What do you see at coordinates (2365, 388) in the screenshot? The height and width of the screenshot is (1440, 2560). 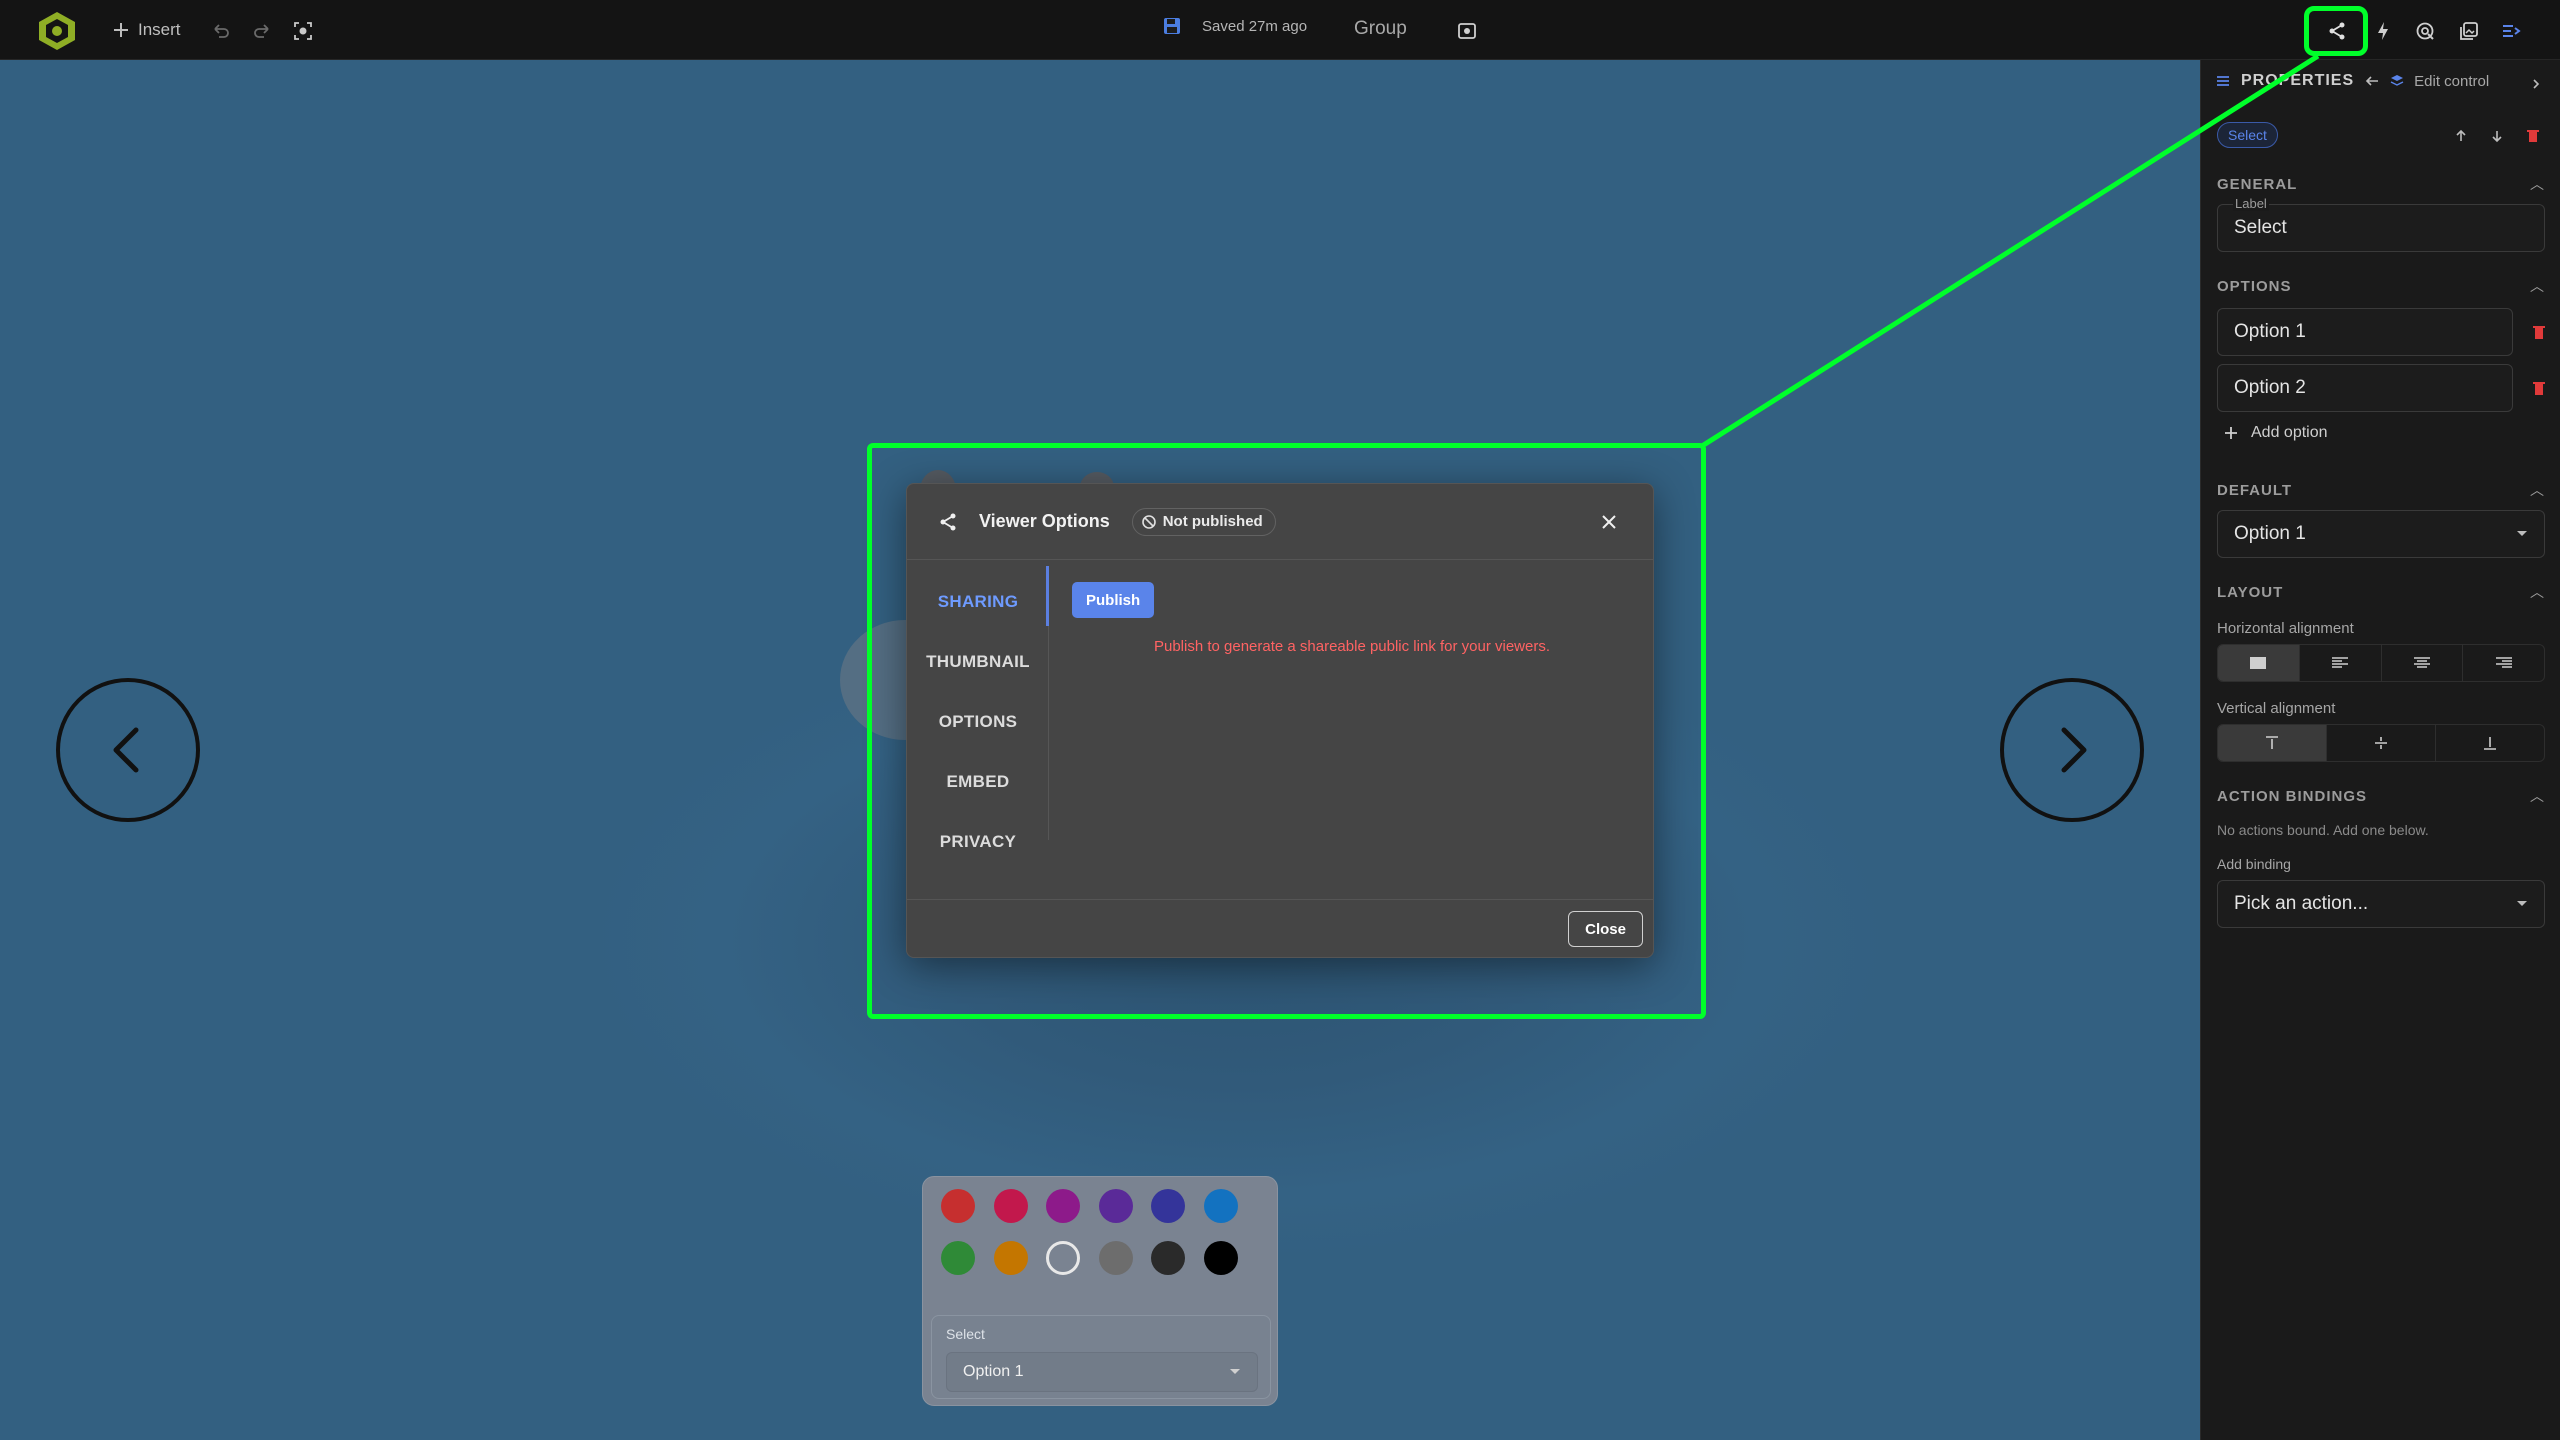 I see `option-item-input: Option 2` at bounding box center [2365, 388].